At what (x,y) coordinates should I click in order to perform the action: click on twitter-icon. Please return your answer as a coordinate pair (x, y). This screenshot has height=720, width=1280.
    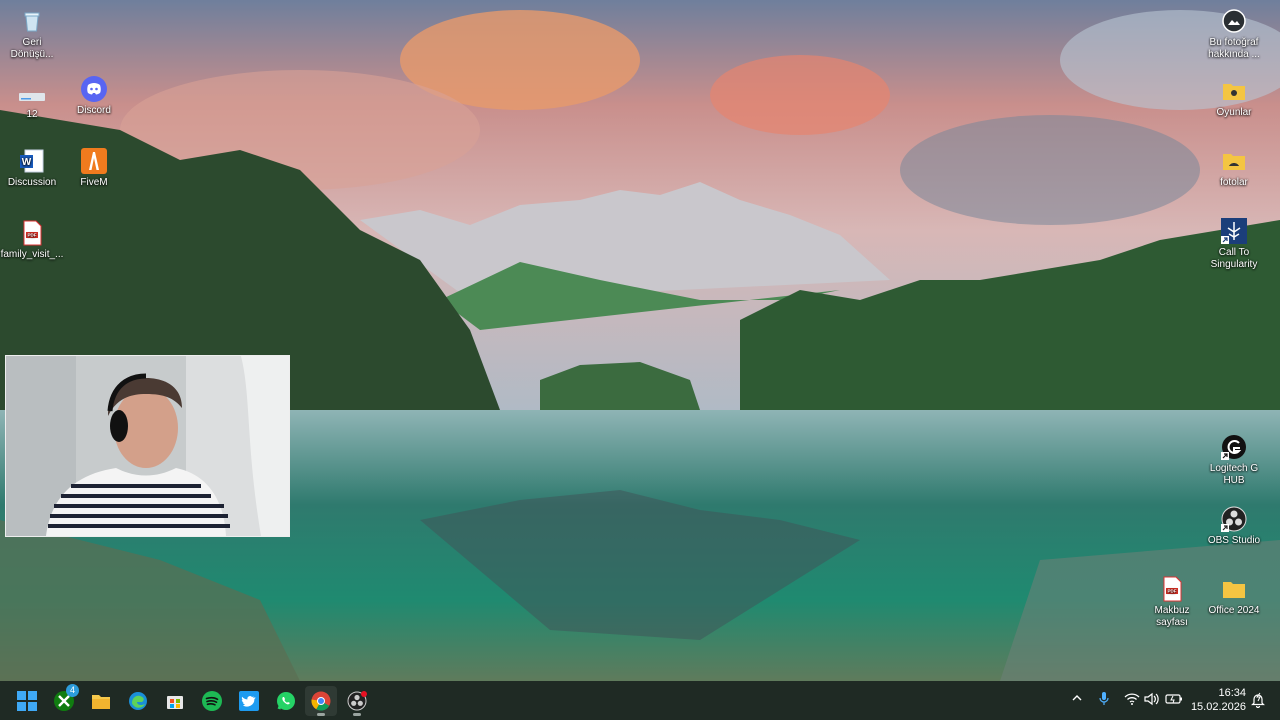
    Looking at the image, I should click on (249, 701).